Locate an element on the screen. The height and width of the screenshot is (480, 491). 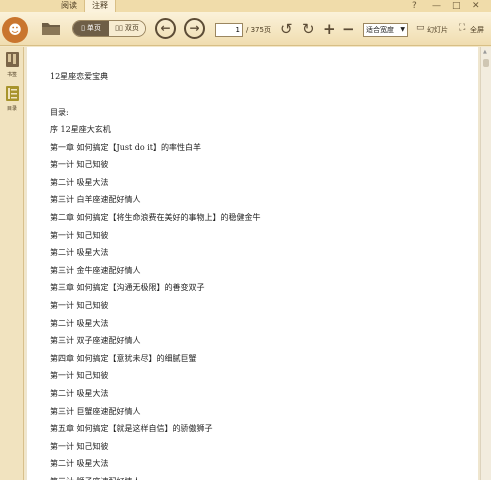
toc-item: 第三计 金牛座速配好情人 is located at coordinates (95, 270).